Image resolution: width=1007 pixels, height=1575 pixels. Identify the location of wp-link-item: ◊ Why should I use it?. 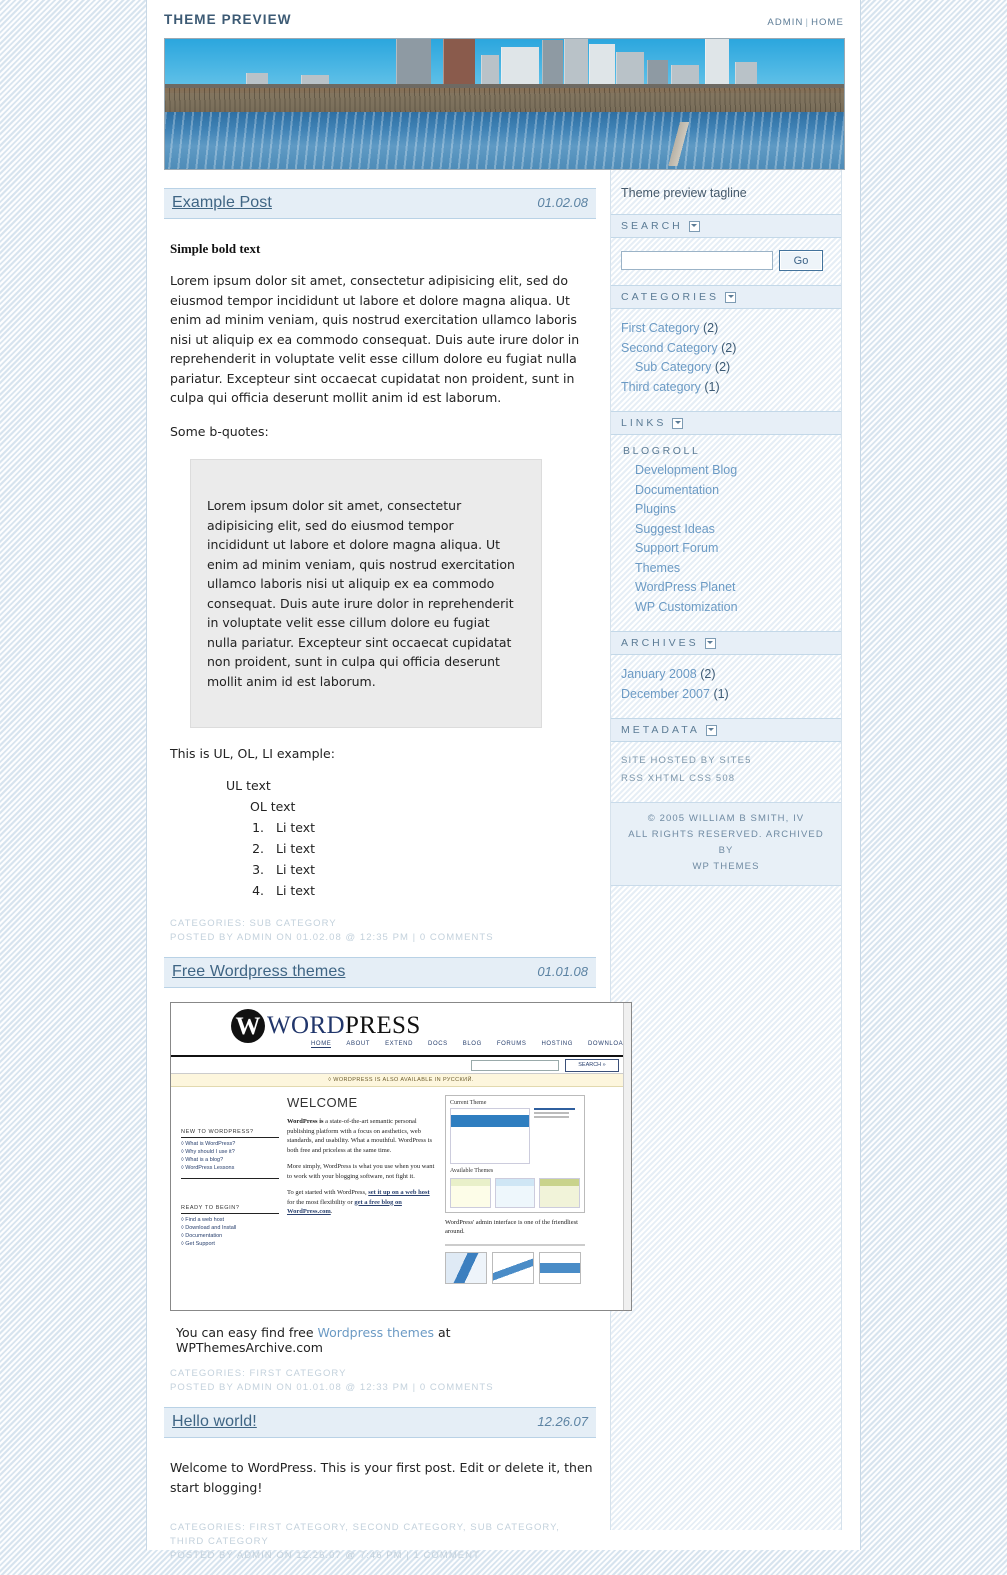
(230, 1152).